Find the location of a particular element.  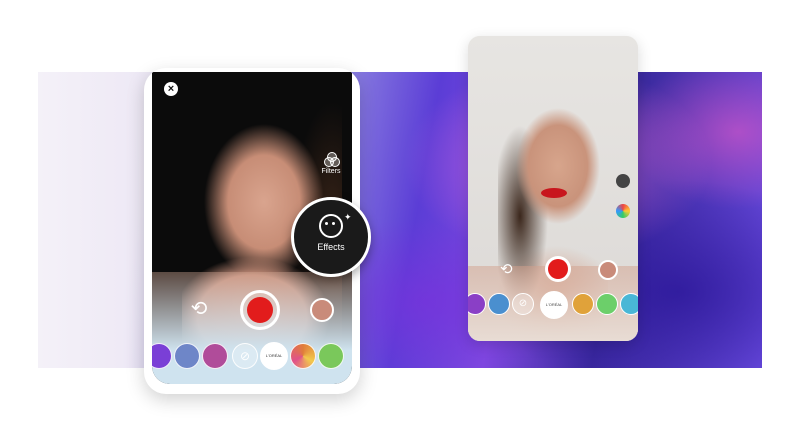

effects-button-magnified: ✦ Effects is located at coordinates (331, 237).